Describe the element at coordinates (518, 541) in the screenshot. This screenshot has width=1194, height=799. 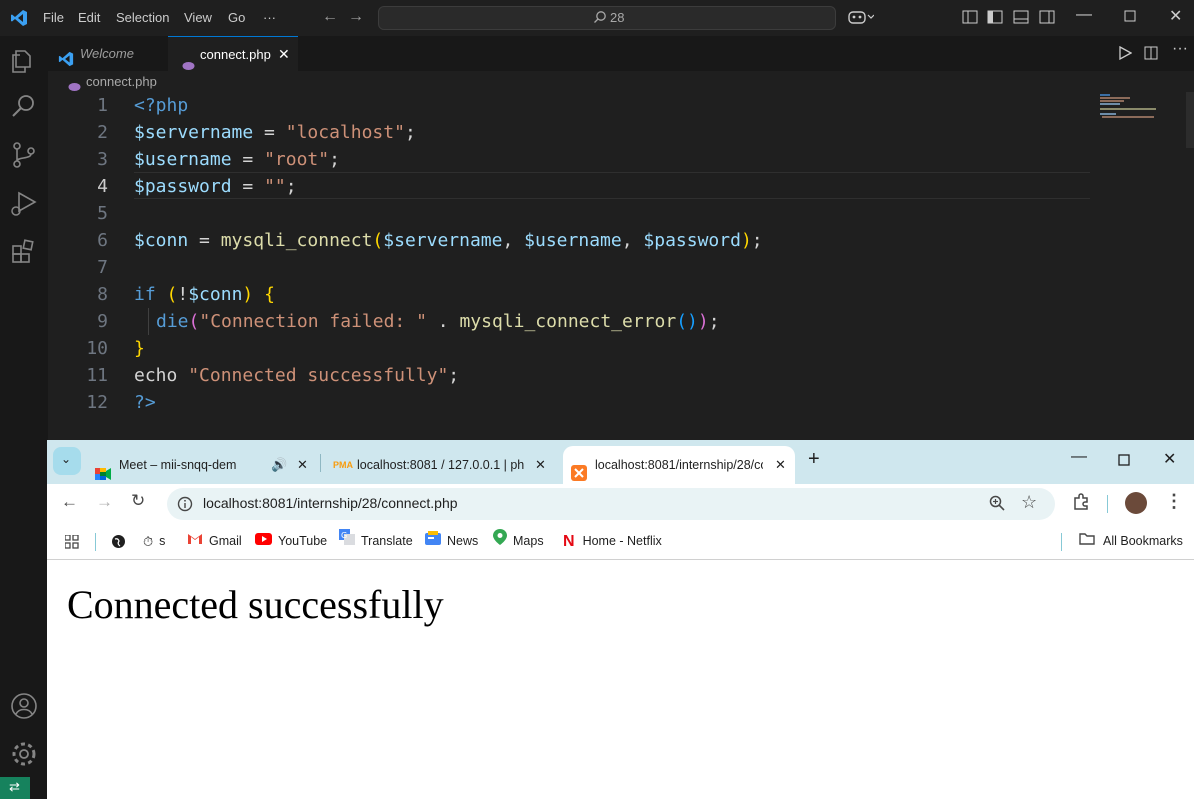
I see `bookmark-maps: Maps` at that location.